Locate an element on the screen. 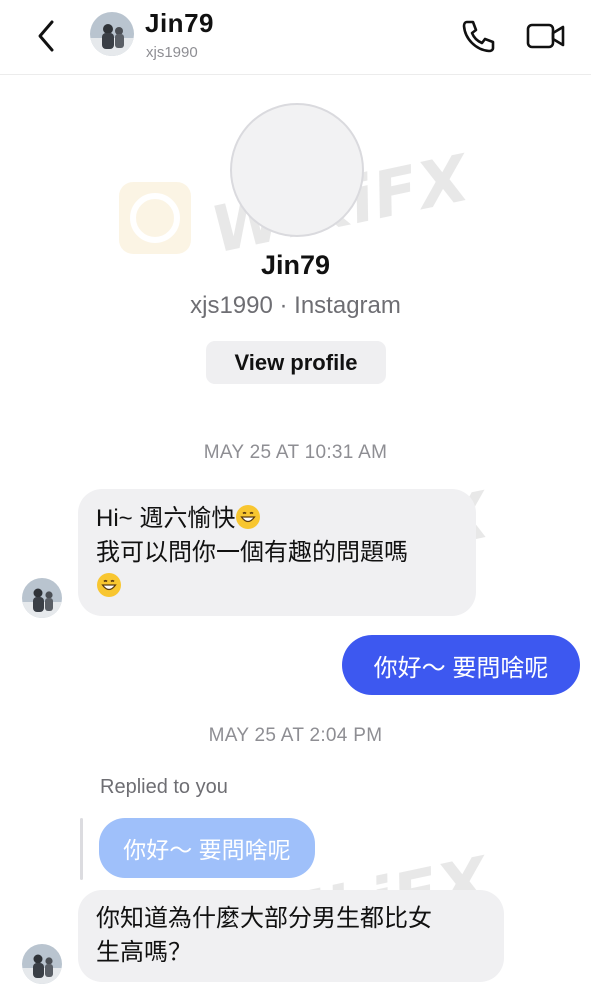 Image resolution: width=591 pixels, height=996 pixels. message-line: 你知道為什麼大部分男生都比女 is located at coordinates (264, 918).